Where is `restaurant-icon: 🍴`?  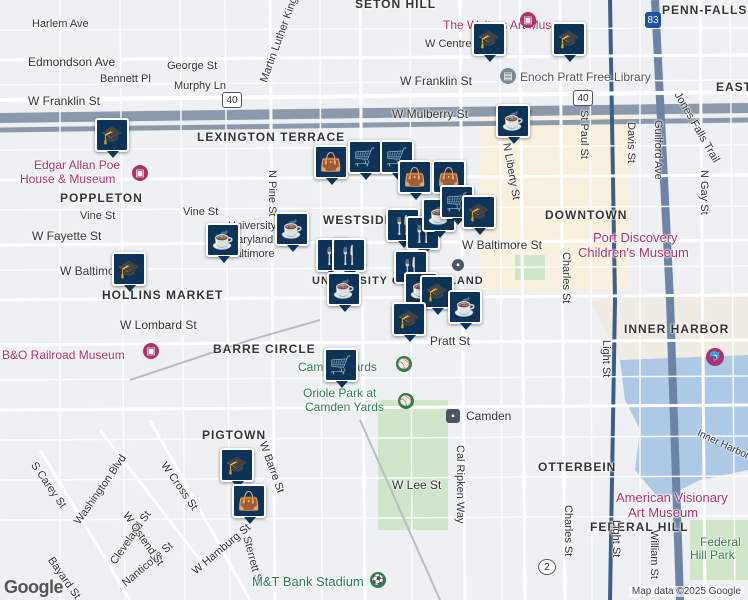
restaurant-icon: 🍴 is located at coordinates (349, 254).